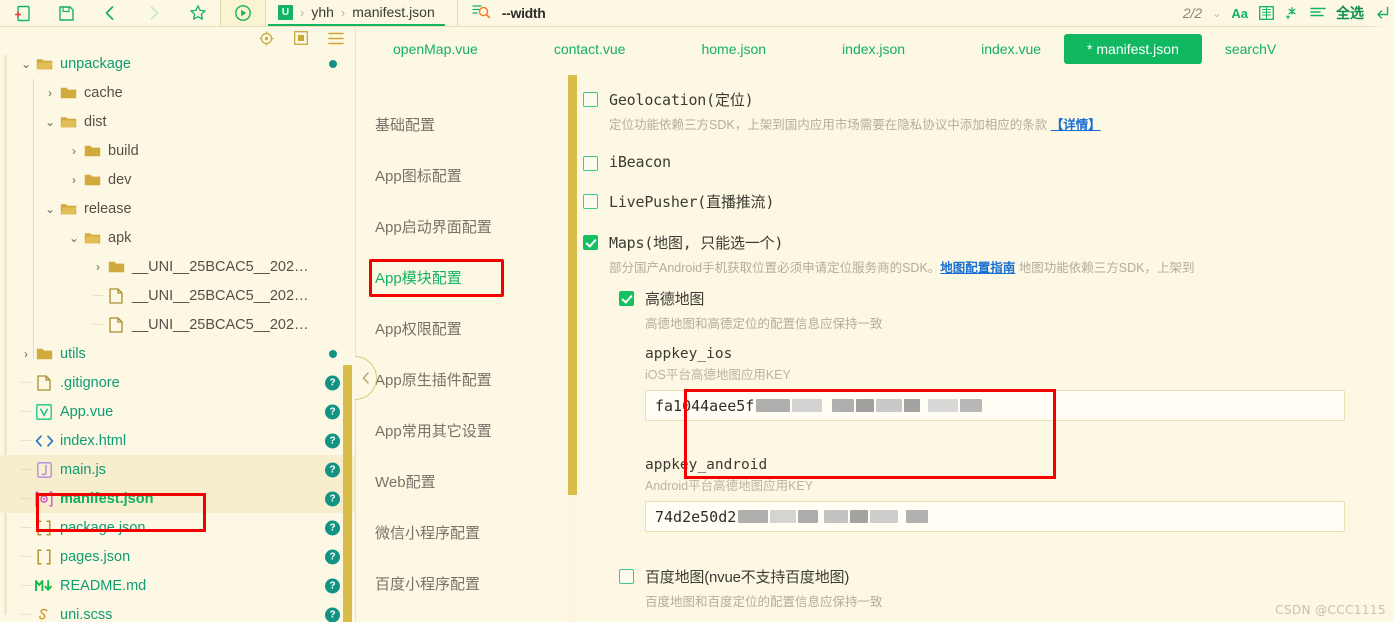  Describe the element at coordinates (457, 379) in the screenshot. I see `manifest-nav-item-5: App原生插件配置` at that location.